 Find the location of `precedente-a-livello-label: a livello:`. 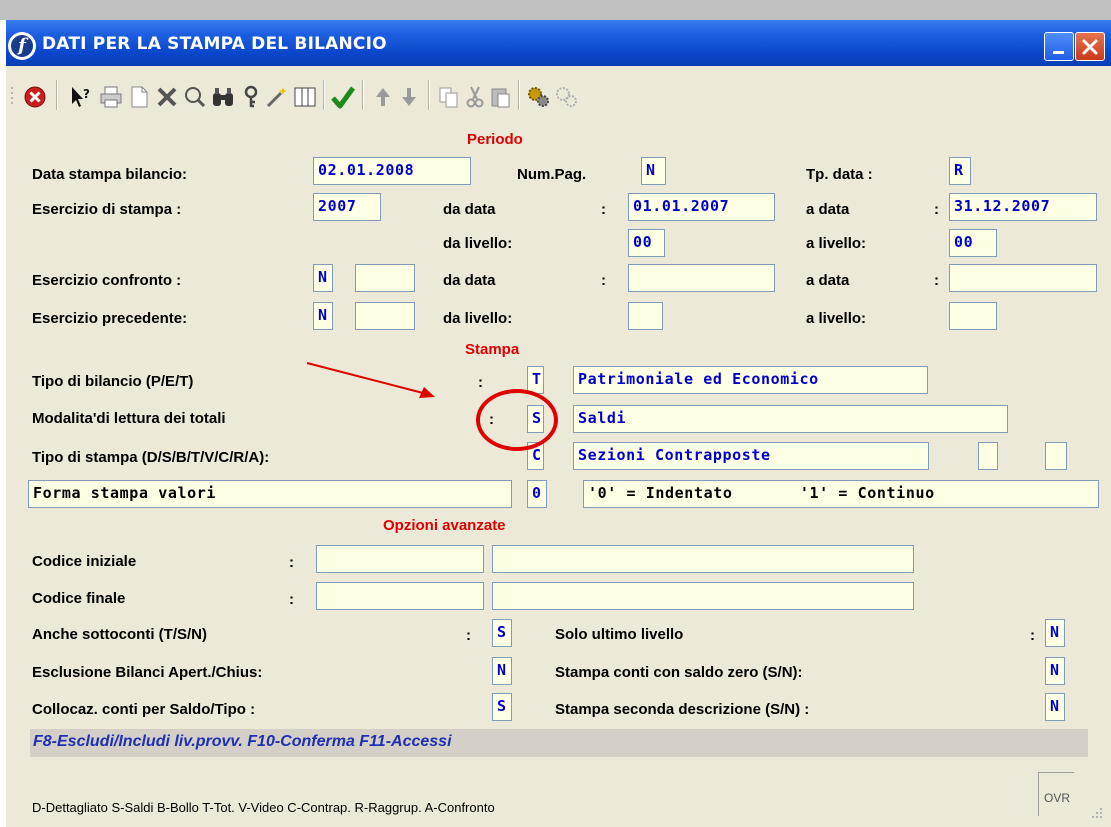

precedente-a-livello-label: a livello: is located at coordinates (836, 318).